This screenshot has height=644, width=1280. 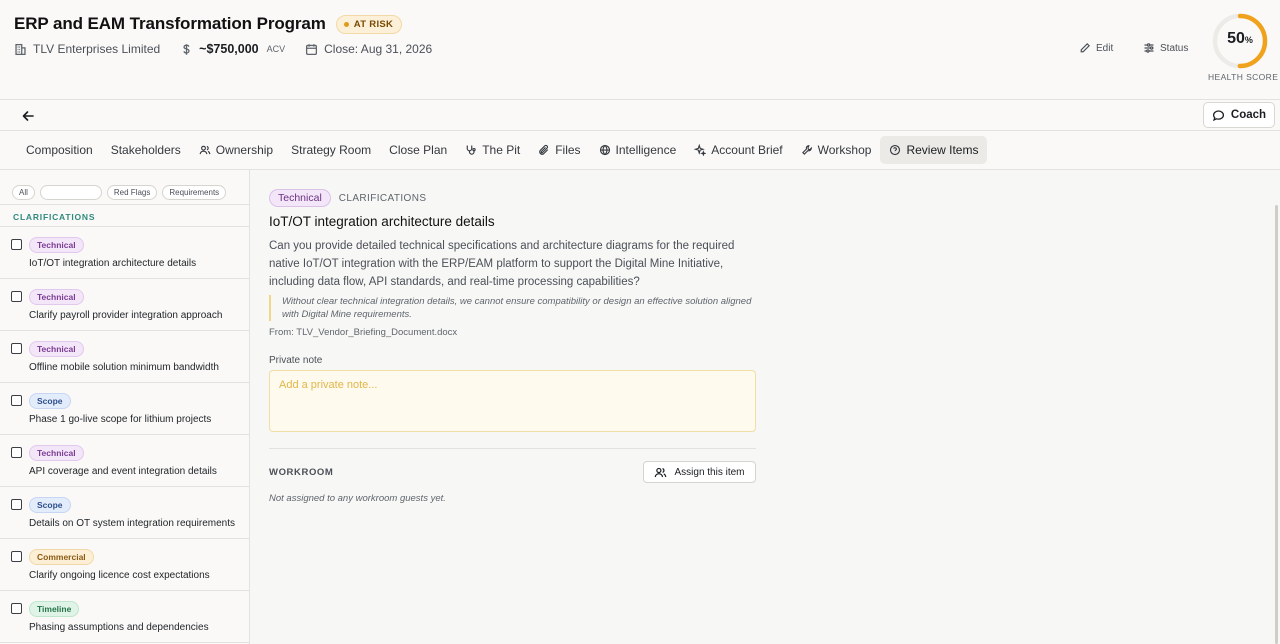 I want to click on status-button: Status, so click(x=1165, y=48).